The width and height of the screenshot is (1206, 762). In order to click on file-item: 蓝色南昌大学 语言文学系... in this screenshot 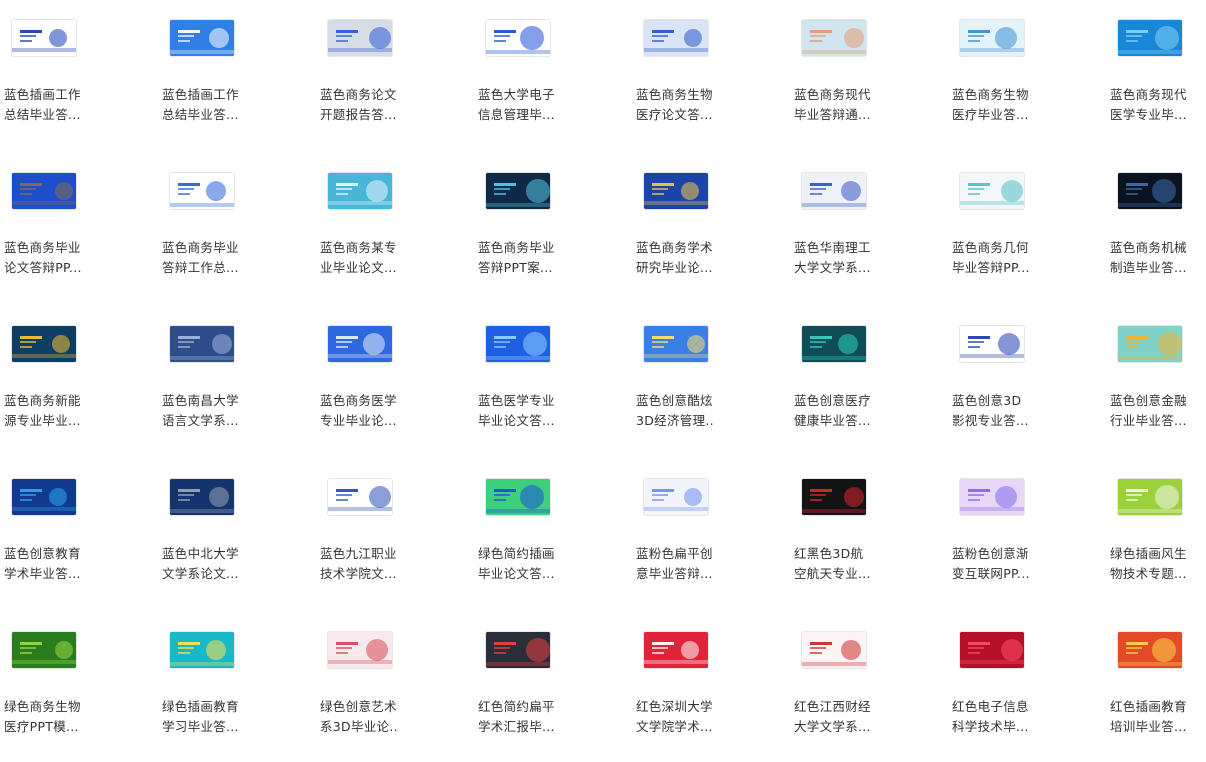, I will do `click(237, 381)`.